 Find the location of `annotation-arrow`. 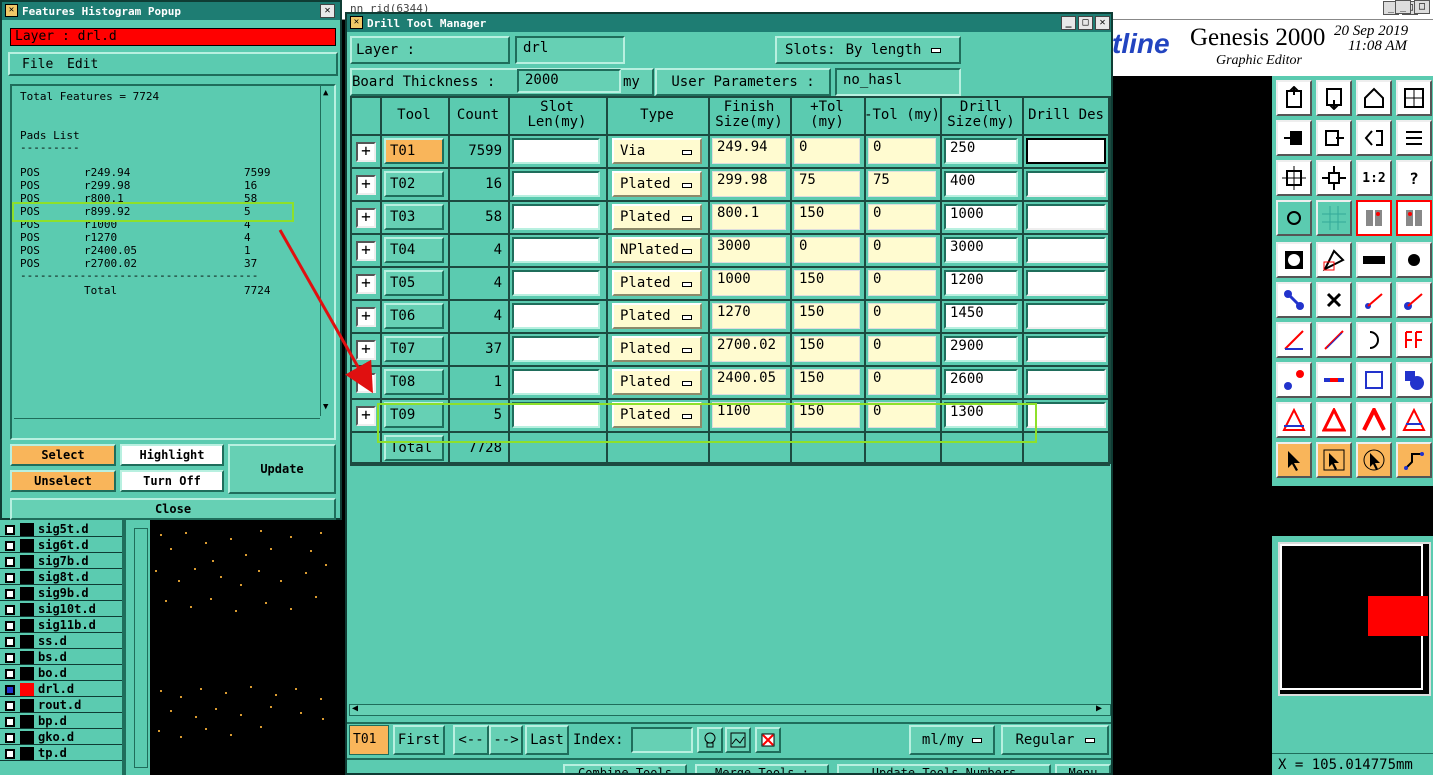

annotation-arrow is located at coordinates (325, 311).